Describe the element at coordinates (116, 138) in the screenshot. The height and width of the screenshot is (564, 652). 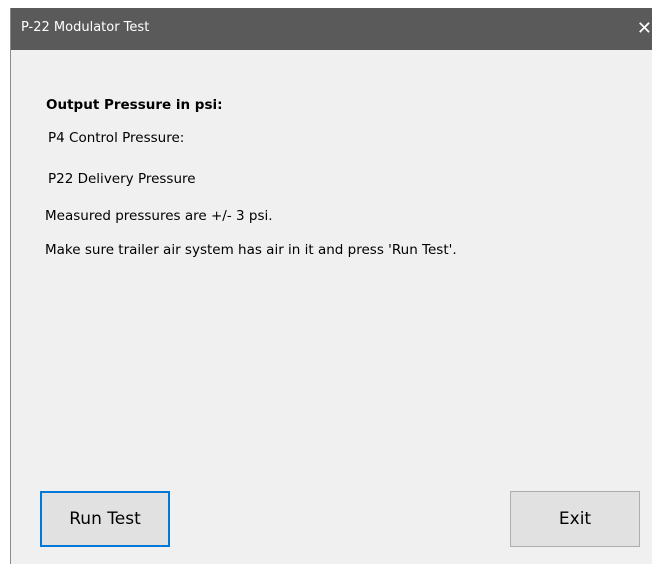
I see `p4-control-pressure-label: P4 Control Pressure:` at that location.